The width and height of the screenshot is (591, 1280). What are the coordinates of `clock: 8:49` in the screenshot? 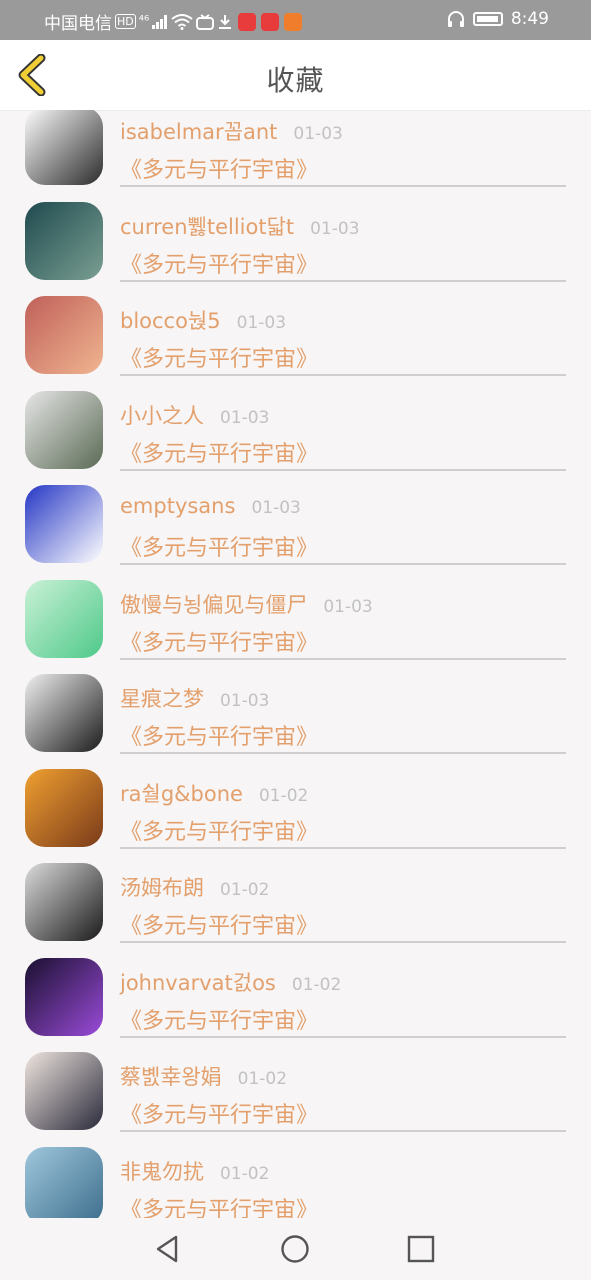 It's located at (529, 19).